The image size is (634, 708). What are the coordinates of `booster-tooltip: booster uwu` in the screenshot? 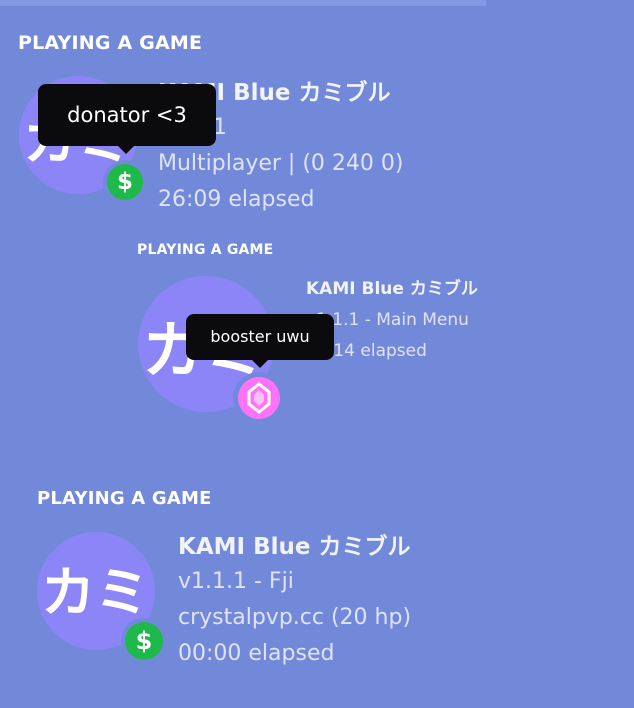 It's located at (260, 341).